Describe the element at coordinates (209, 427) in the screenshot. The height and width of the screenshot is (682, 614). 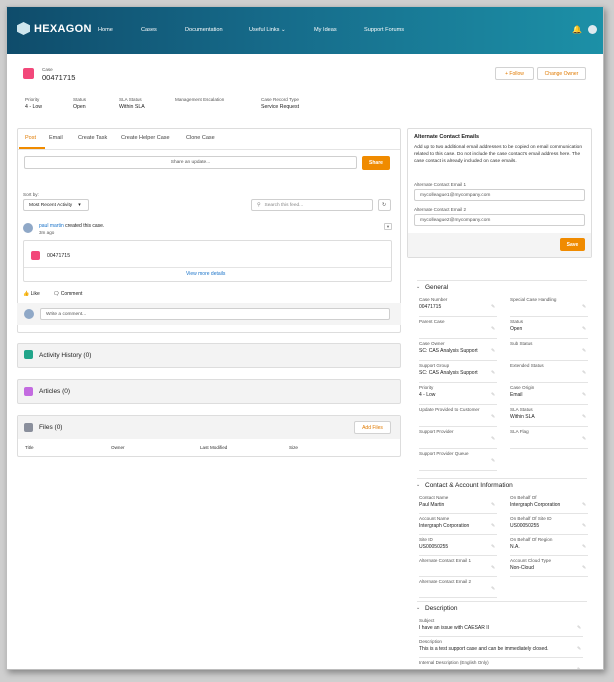
I see `files-header` at that location.